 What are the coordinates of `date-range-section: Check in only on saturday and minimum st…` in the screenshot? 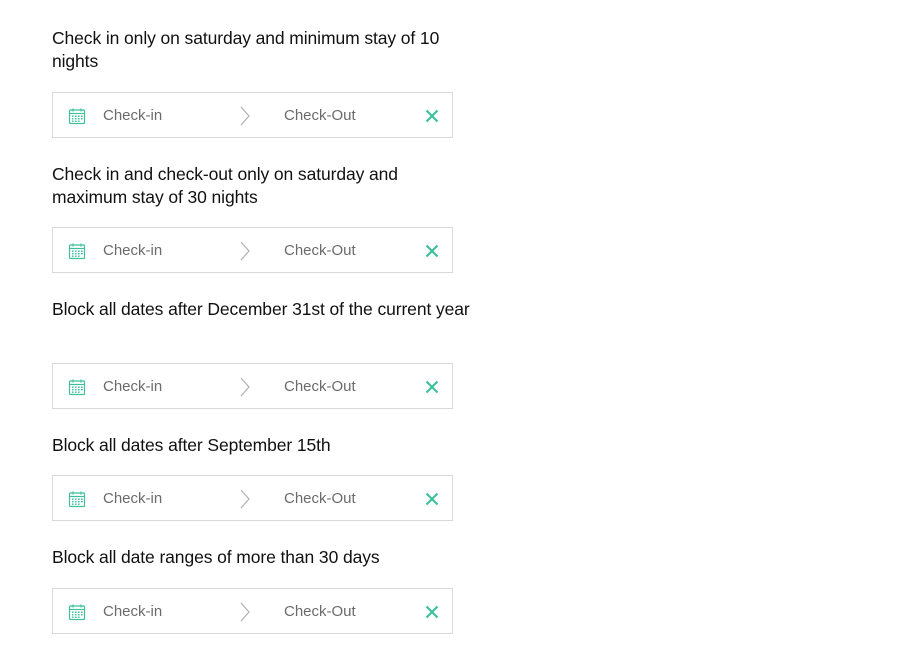 It's located at (262, 82).